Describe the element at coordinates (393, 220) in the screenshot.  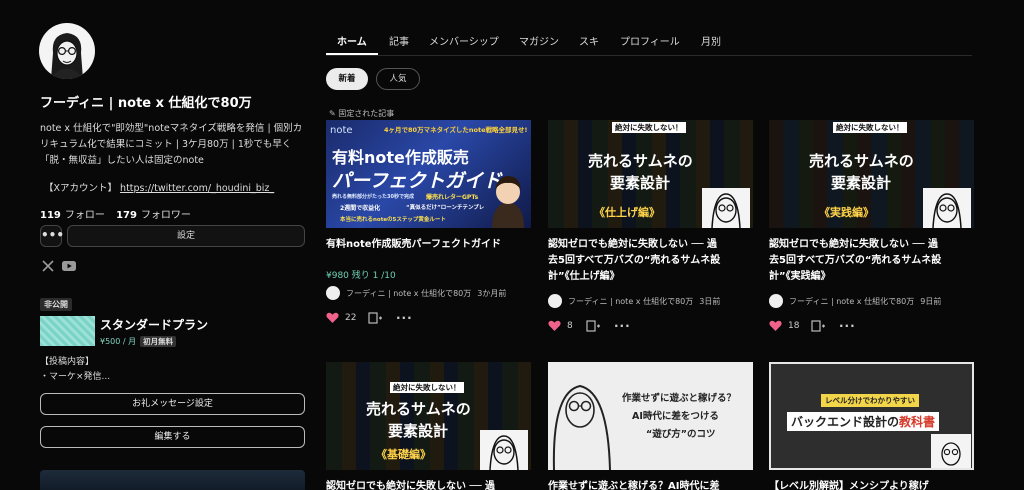
I see `thumb-sub5: 本当に売れるnoteの5ステップ黄金ルート` at that location.